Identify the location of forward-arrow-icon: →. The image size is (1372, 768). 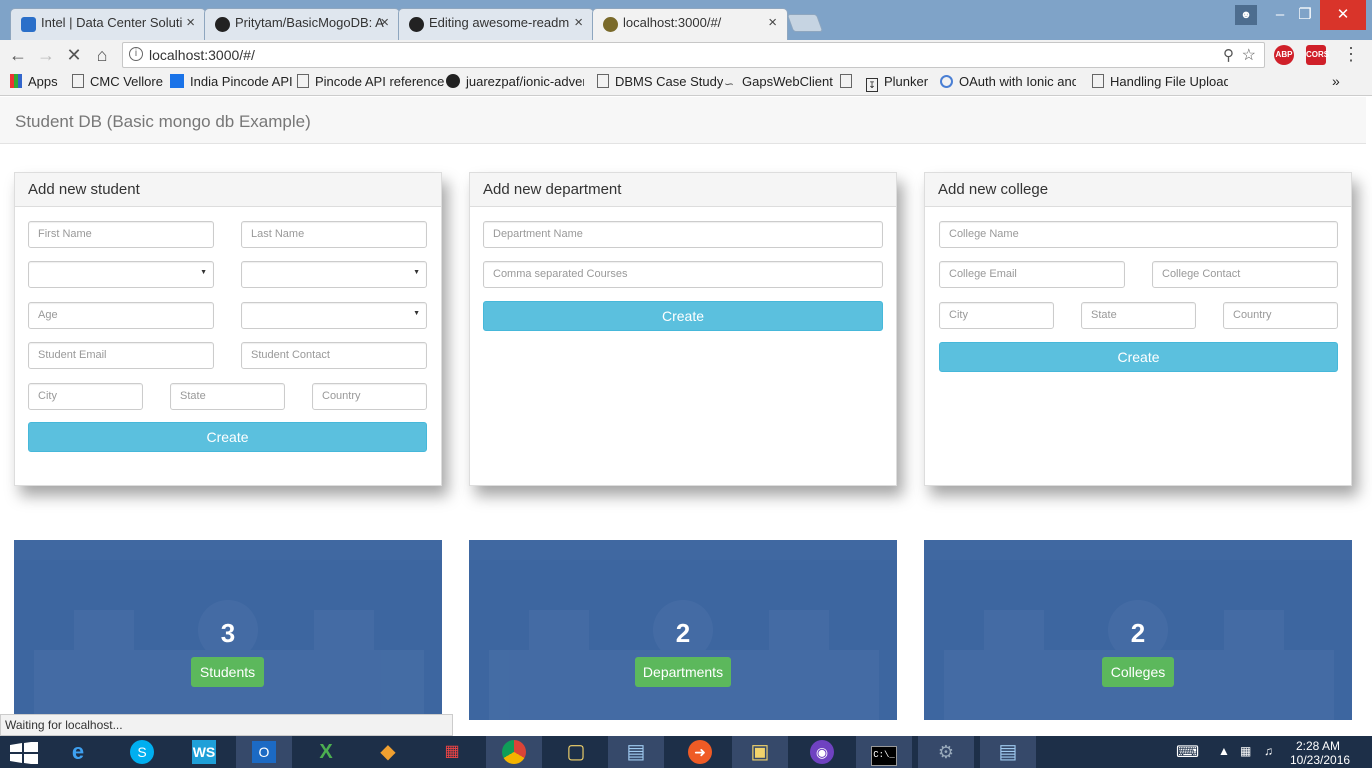
(46, 55).